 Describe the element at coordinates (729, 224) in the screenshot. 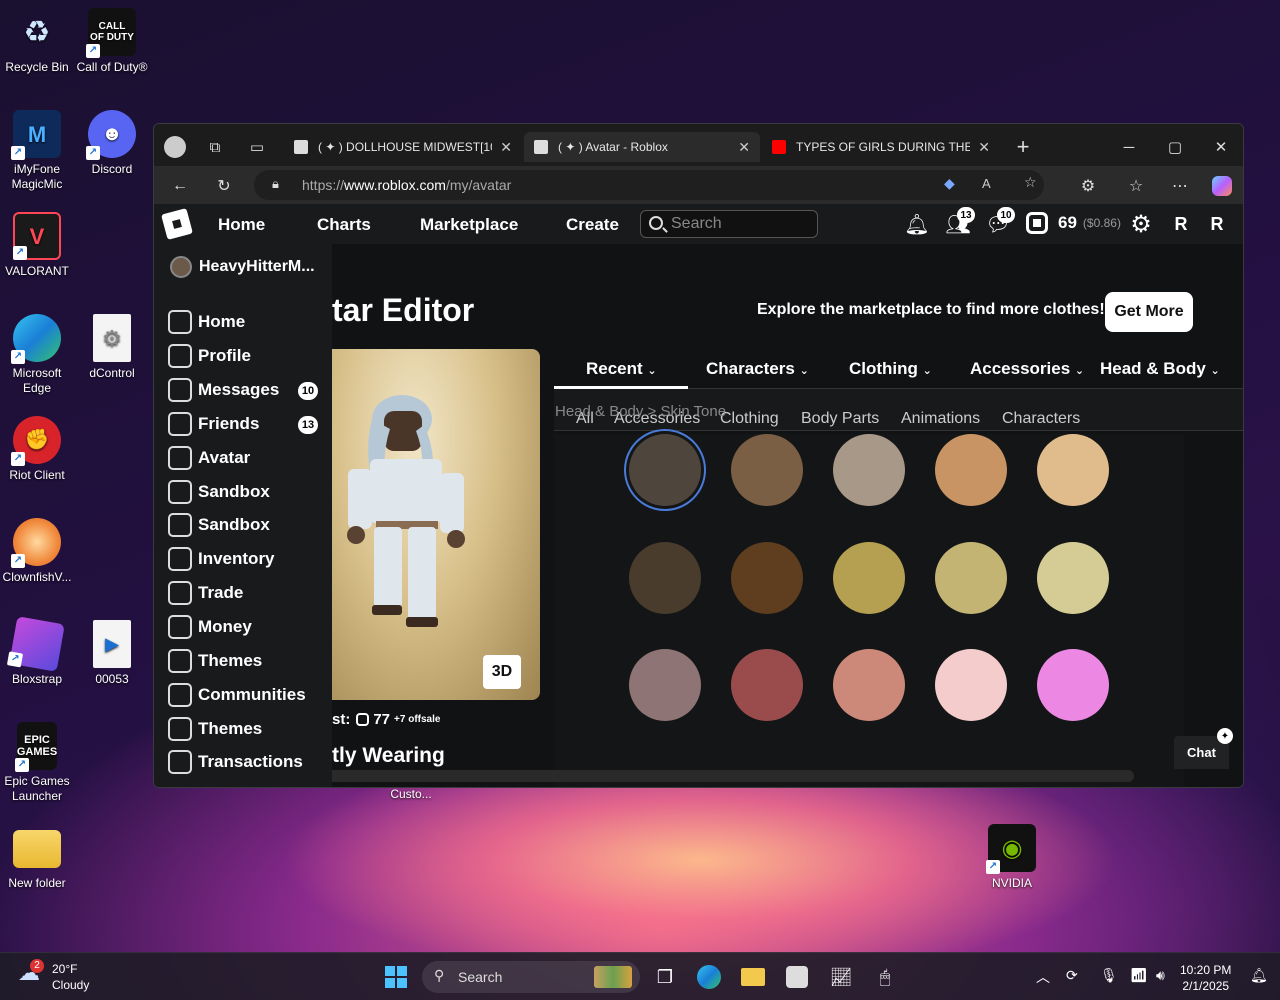

I see `search-input: Search` at that location.